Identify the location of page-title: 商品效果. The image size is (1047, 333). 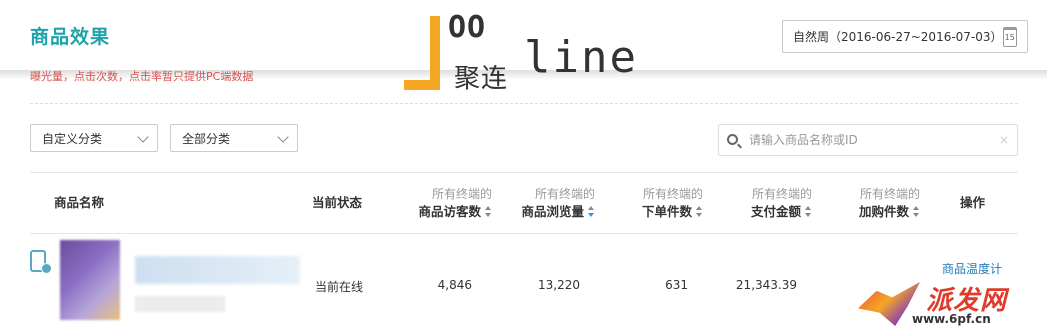
(70, 37).